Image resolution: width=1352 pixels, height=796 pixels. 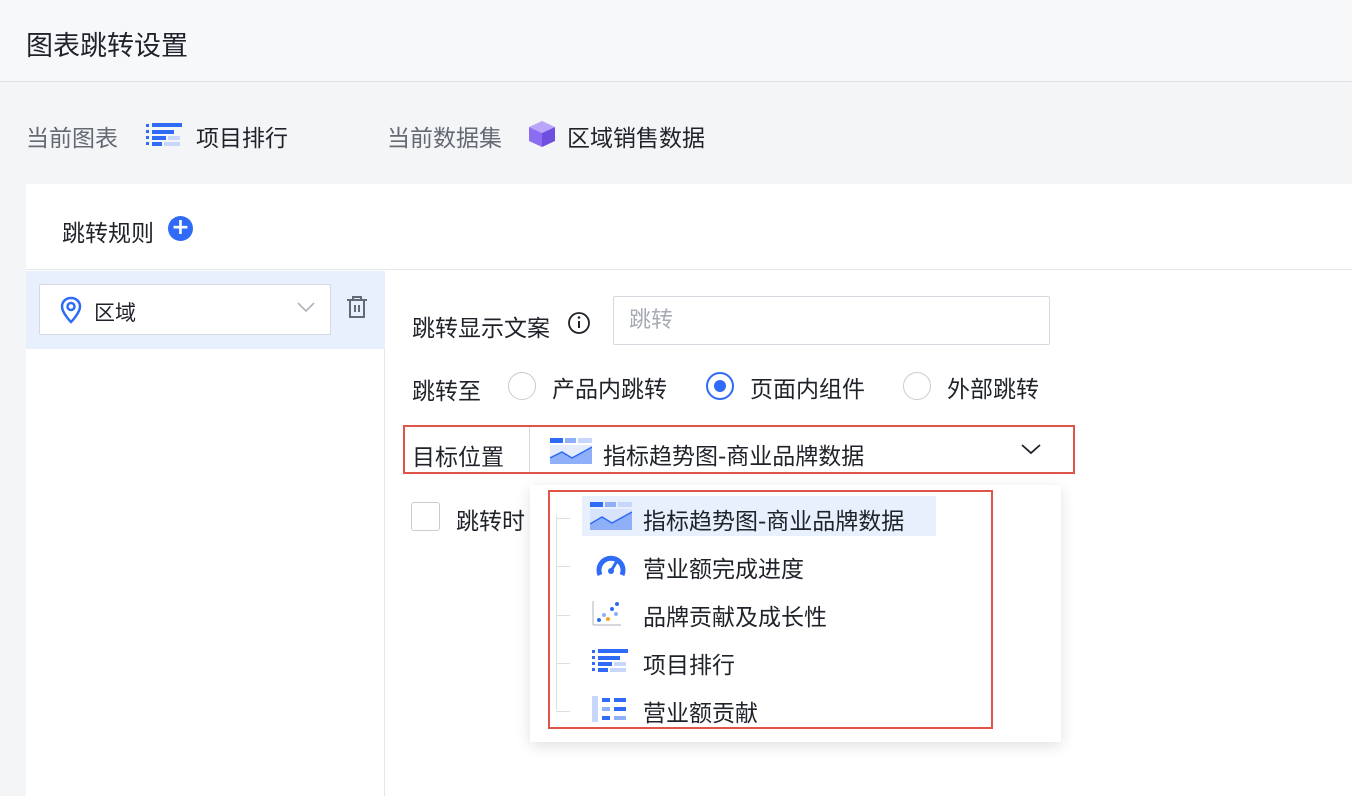 What do you see at coordinates (689, 227) in the screenshot?
I see `rules-header: 跳转规则 +` at bounding box center [689, 227].